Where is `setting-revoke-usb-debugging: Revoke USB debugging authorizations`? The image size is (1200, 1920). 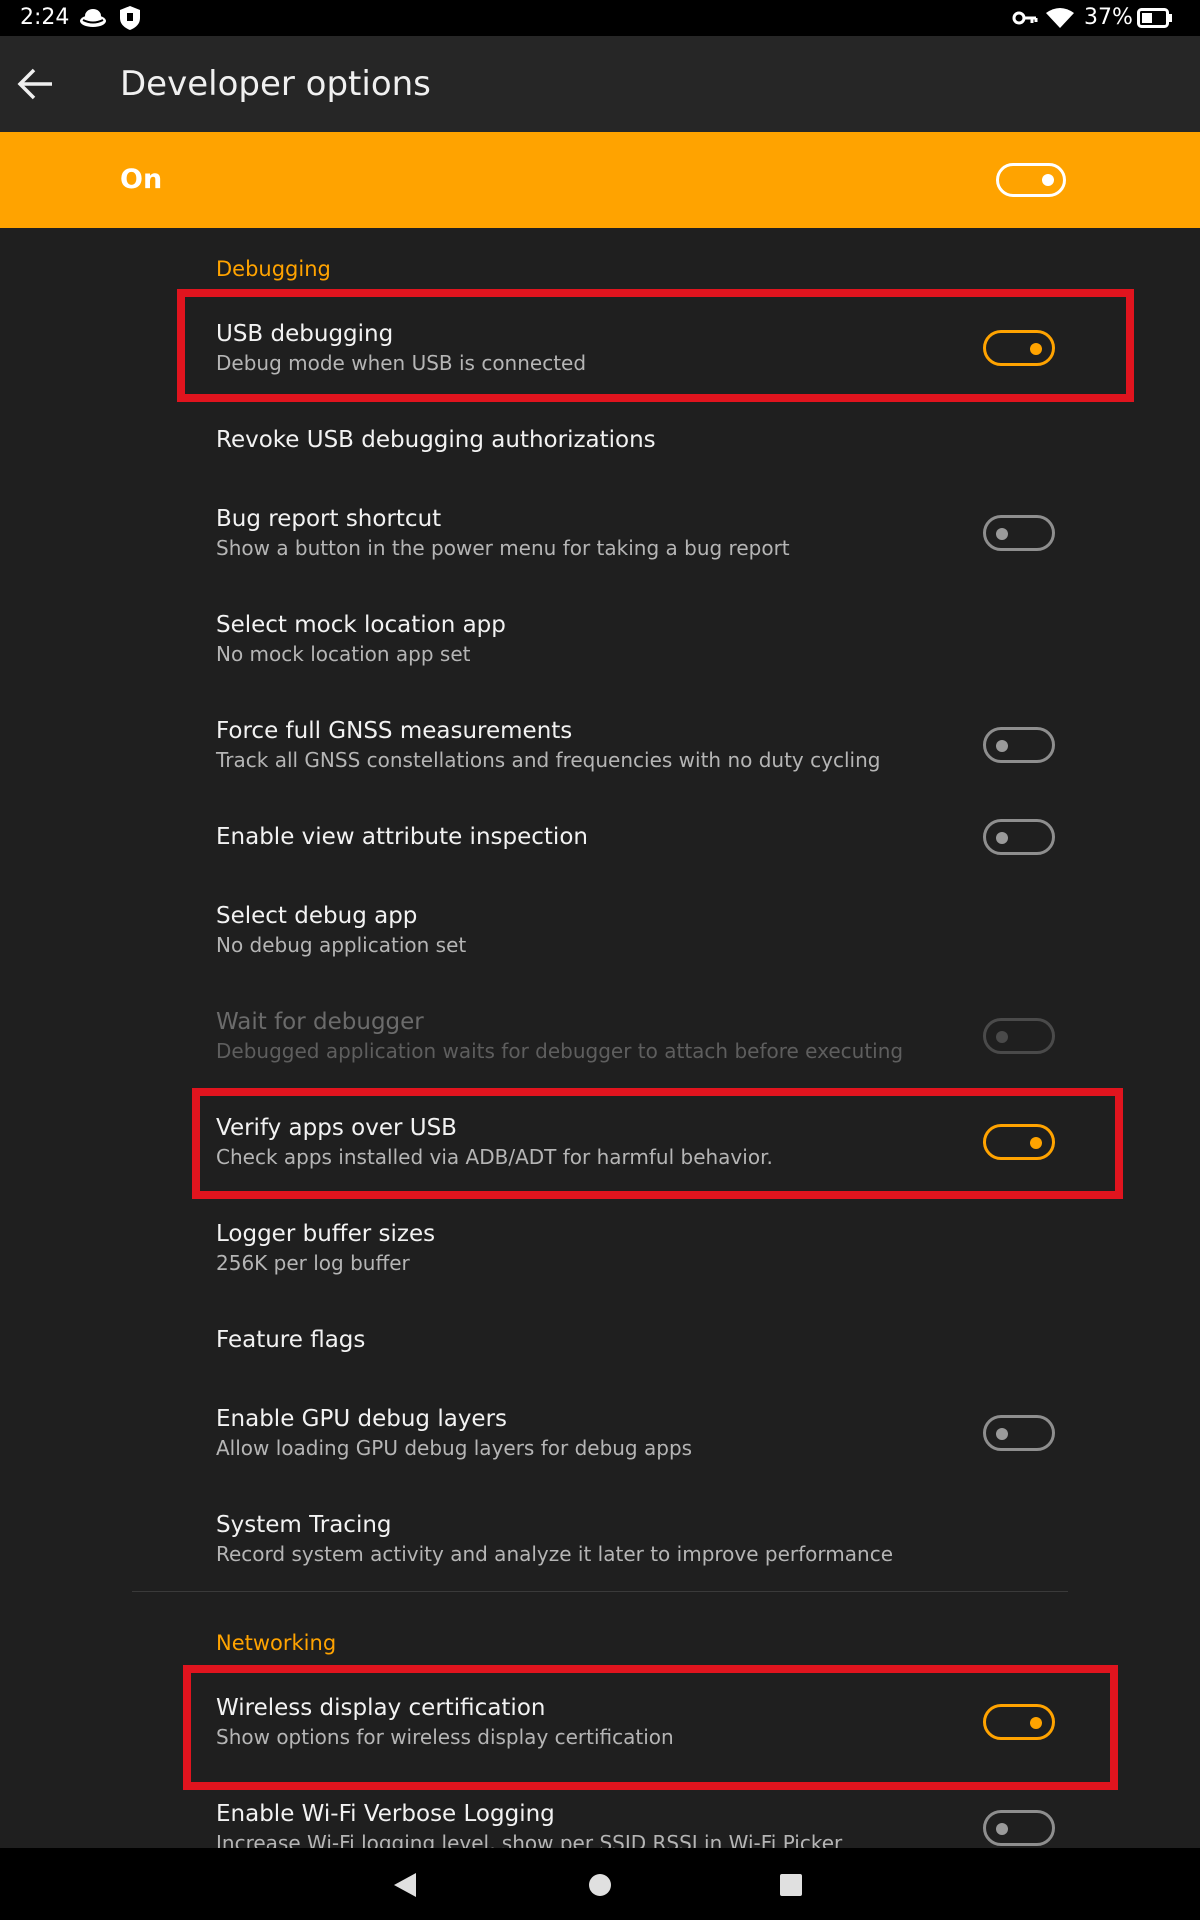
setting-revoke-usb-debugging: Revoke USB debugging authorizations is located at coordinates (646, 440).